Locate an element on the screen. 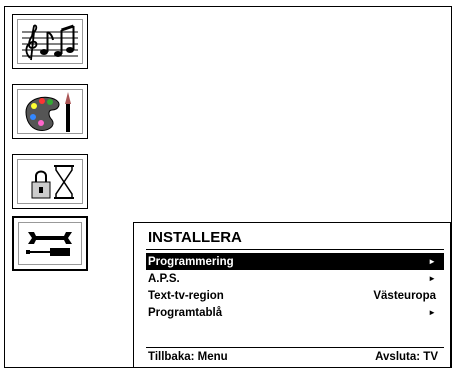 This screenshot has height=374, width=456. sidebar-item-picture is located at coordinates (50, 111).